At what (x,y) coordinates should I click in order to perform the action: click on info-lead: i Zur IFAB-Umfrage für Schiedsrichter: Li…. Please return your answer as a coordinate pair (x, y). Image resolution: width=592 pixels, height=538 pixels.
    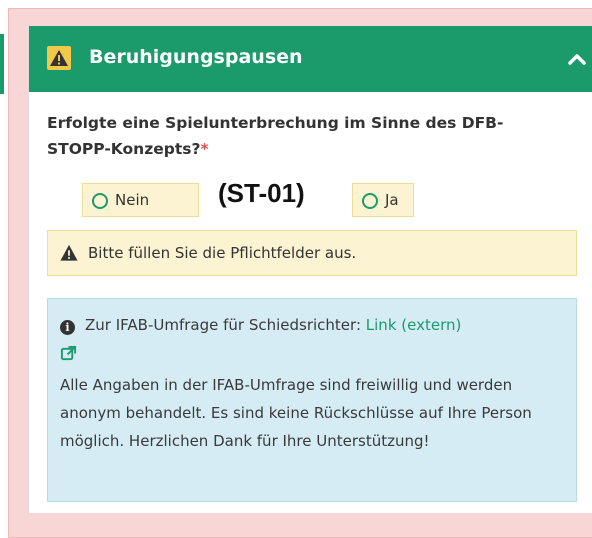
    Looking at the image, I should click on (260, 325).